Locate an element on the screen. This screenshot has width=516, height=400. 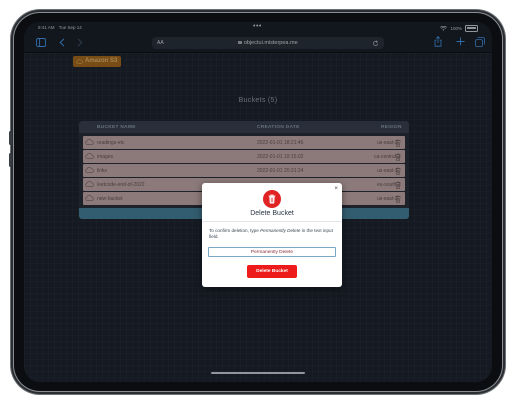
trash-icon is located at coordinates (272, 199).